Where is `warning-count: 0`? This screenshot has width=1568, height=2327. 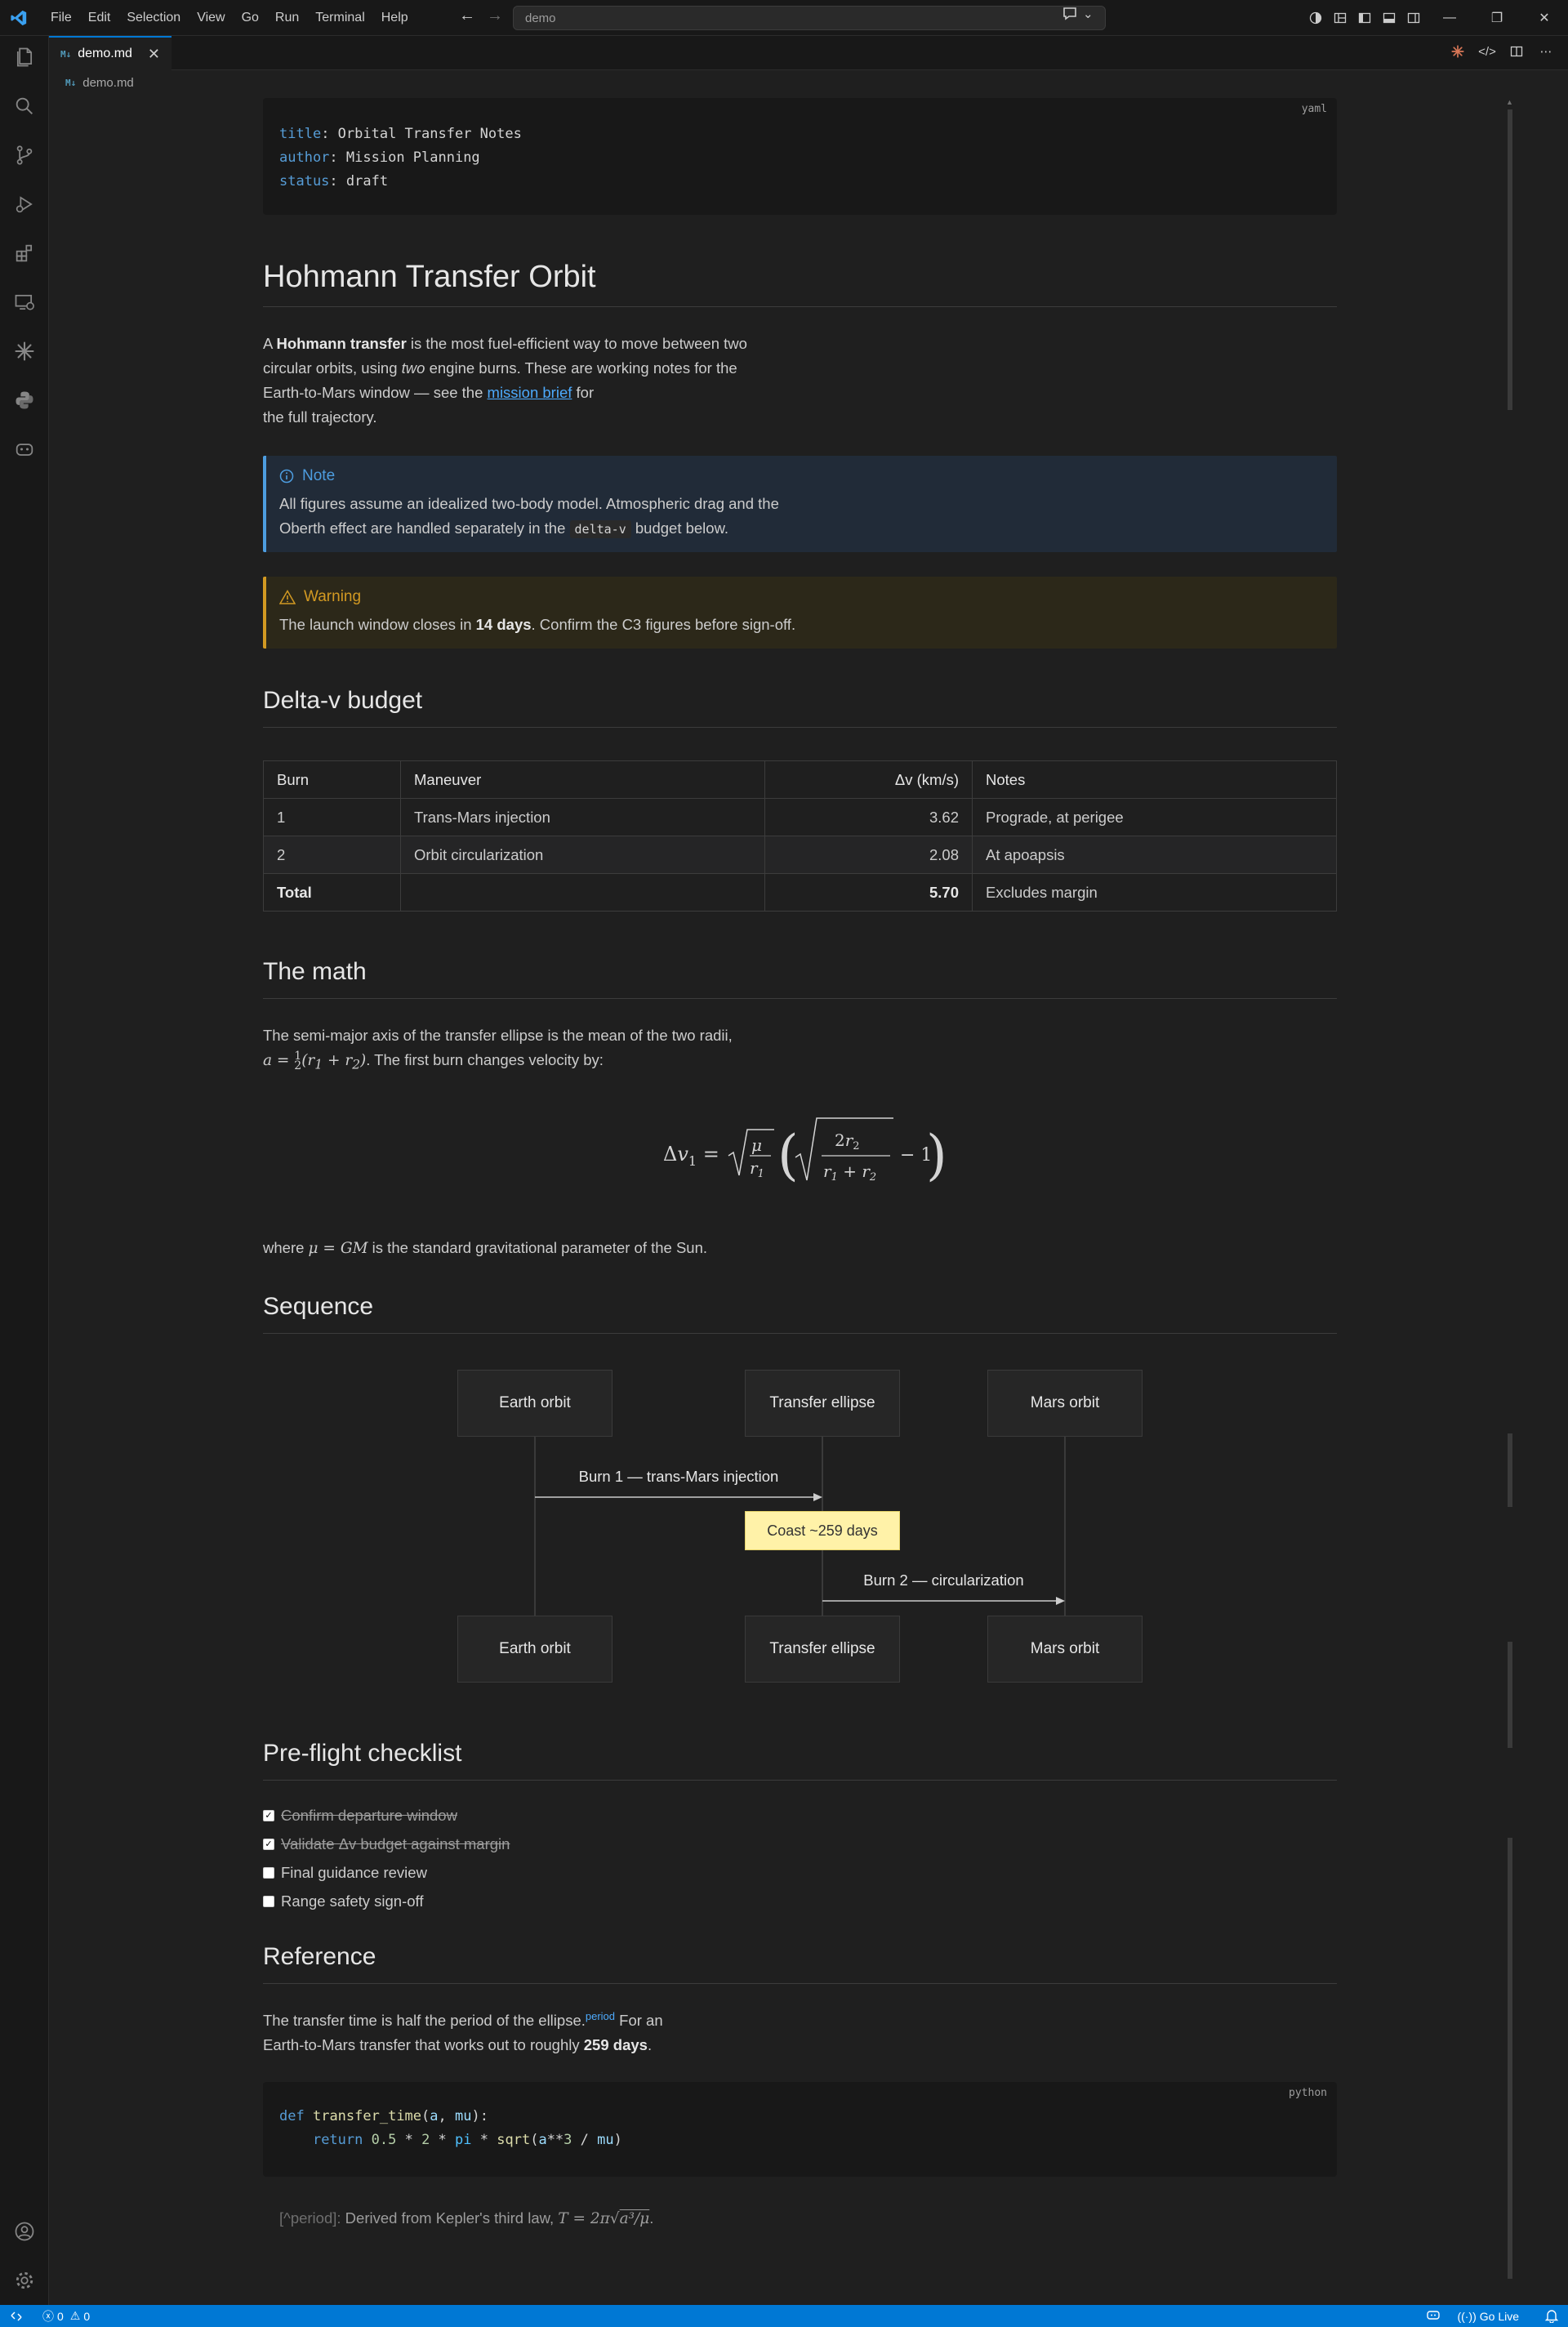 warning-count: 0 is located at coordinates (87, 2316).